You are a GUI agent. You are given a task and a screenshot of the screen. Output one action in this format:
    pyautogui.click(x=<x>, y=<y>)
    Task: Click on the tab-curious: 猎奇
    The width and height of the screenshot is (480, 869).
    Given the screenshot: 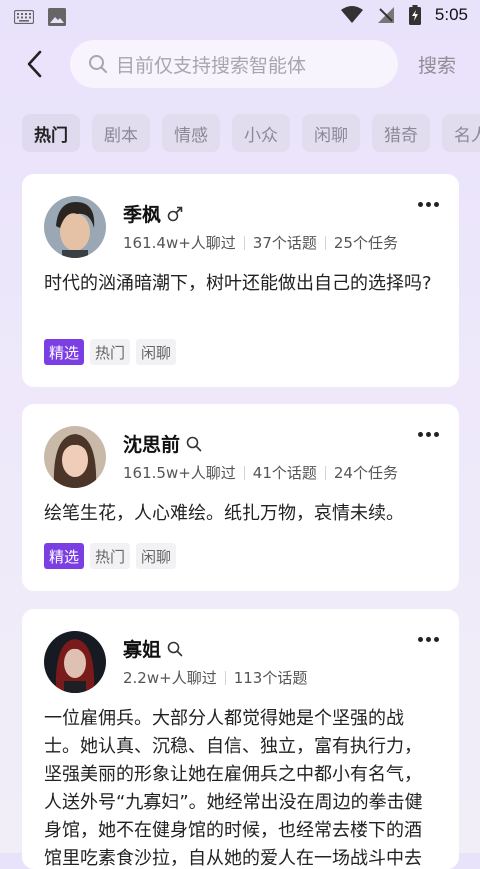 What is the action you would take?
    pyautogui.click(x=401, y=133)
    